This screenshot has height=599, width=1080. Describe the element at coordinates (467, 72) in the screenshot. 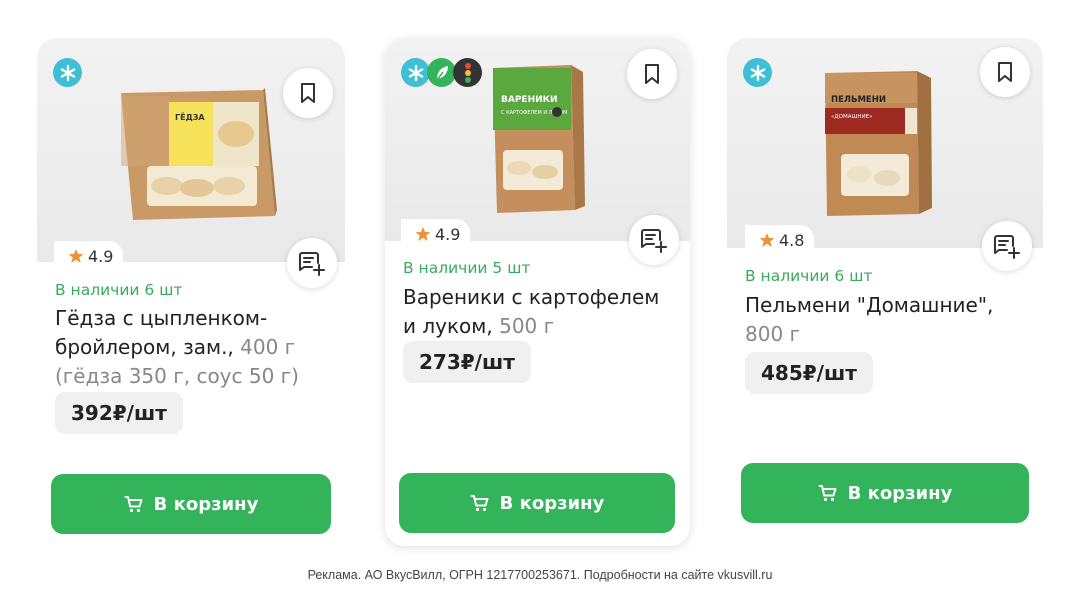

I see `traffic-light-icon` at that location.